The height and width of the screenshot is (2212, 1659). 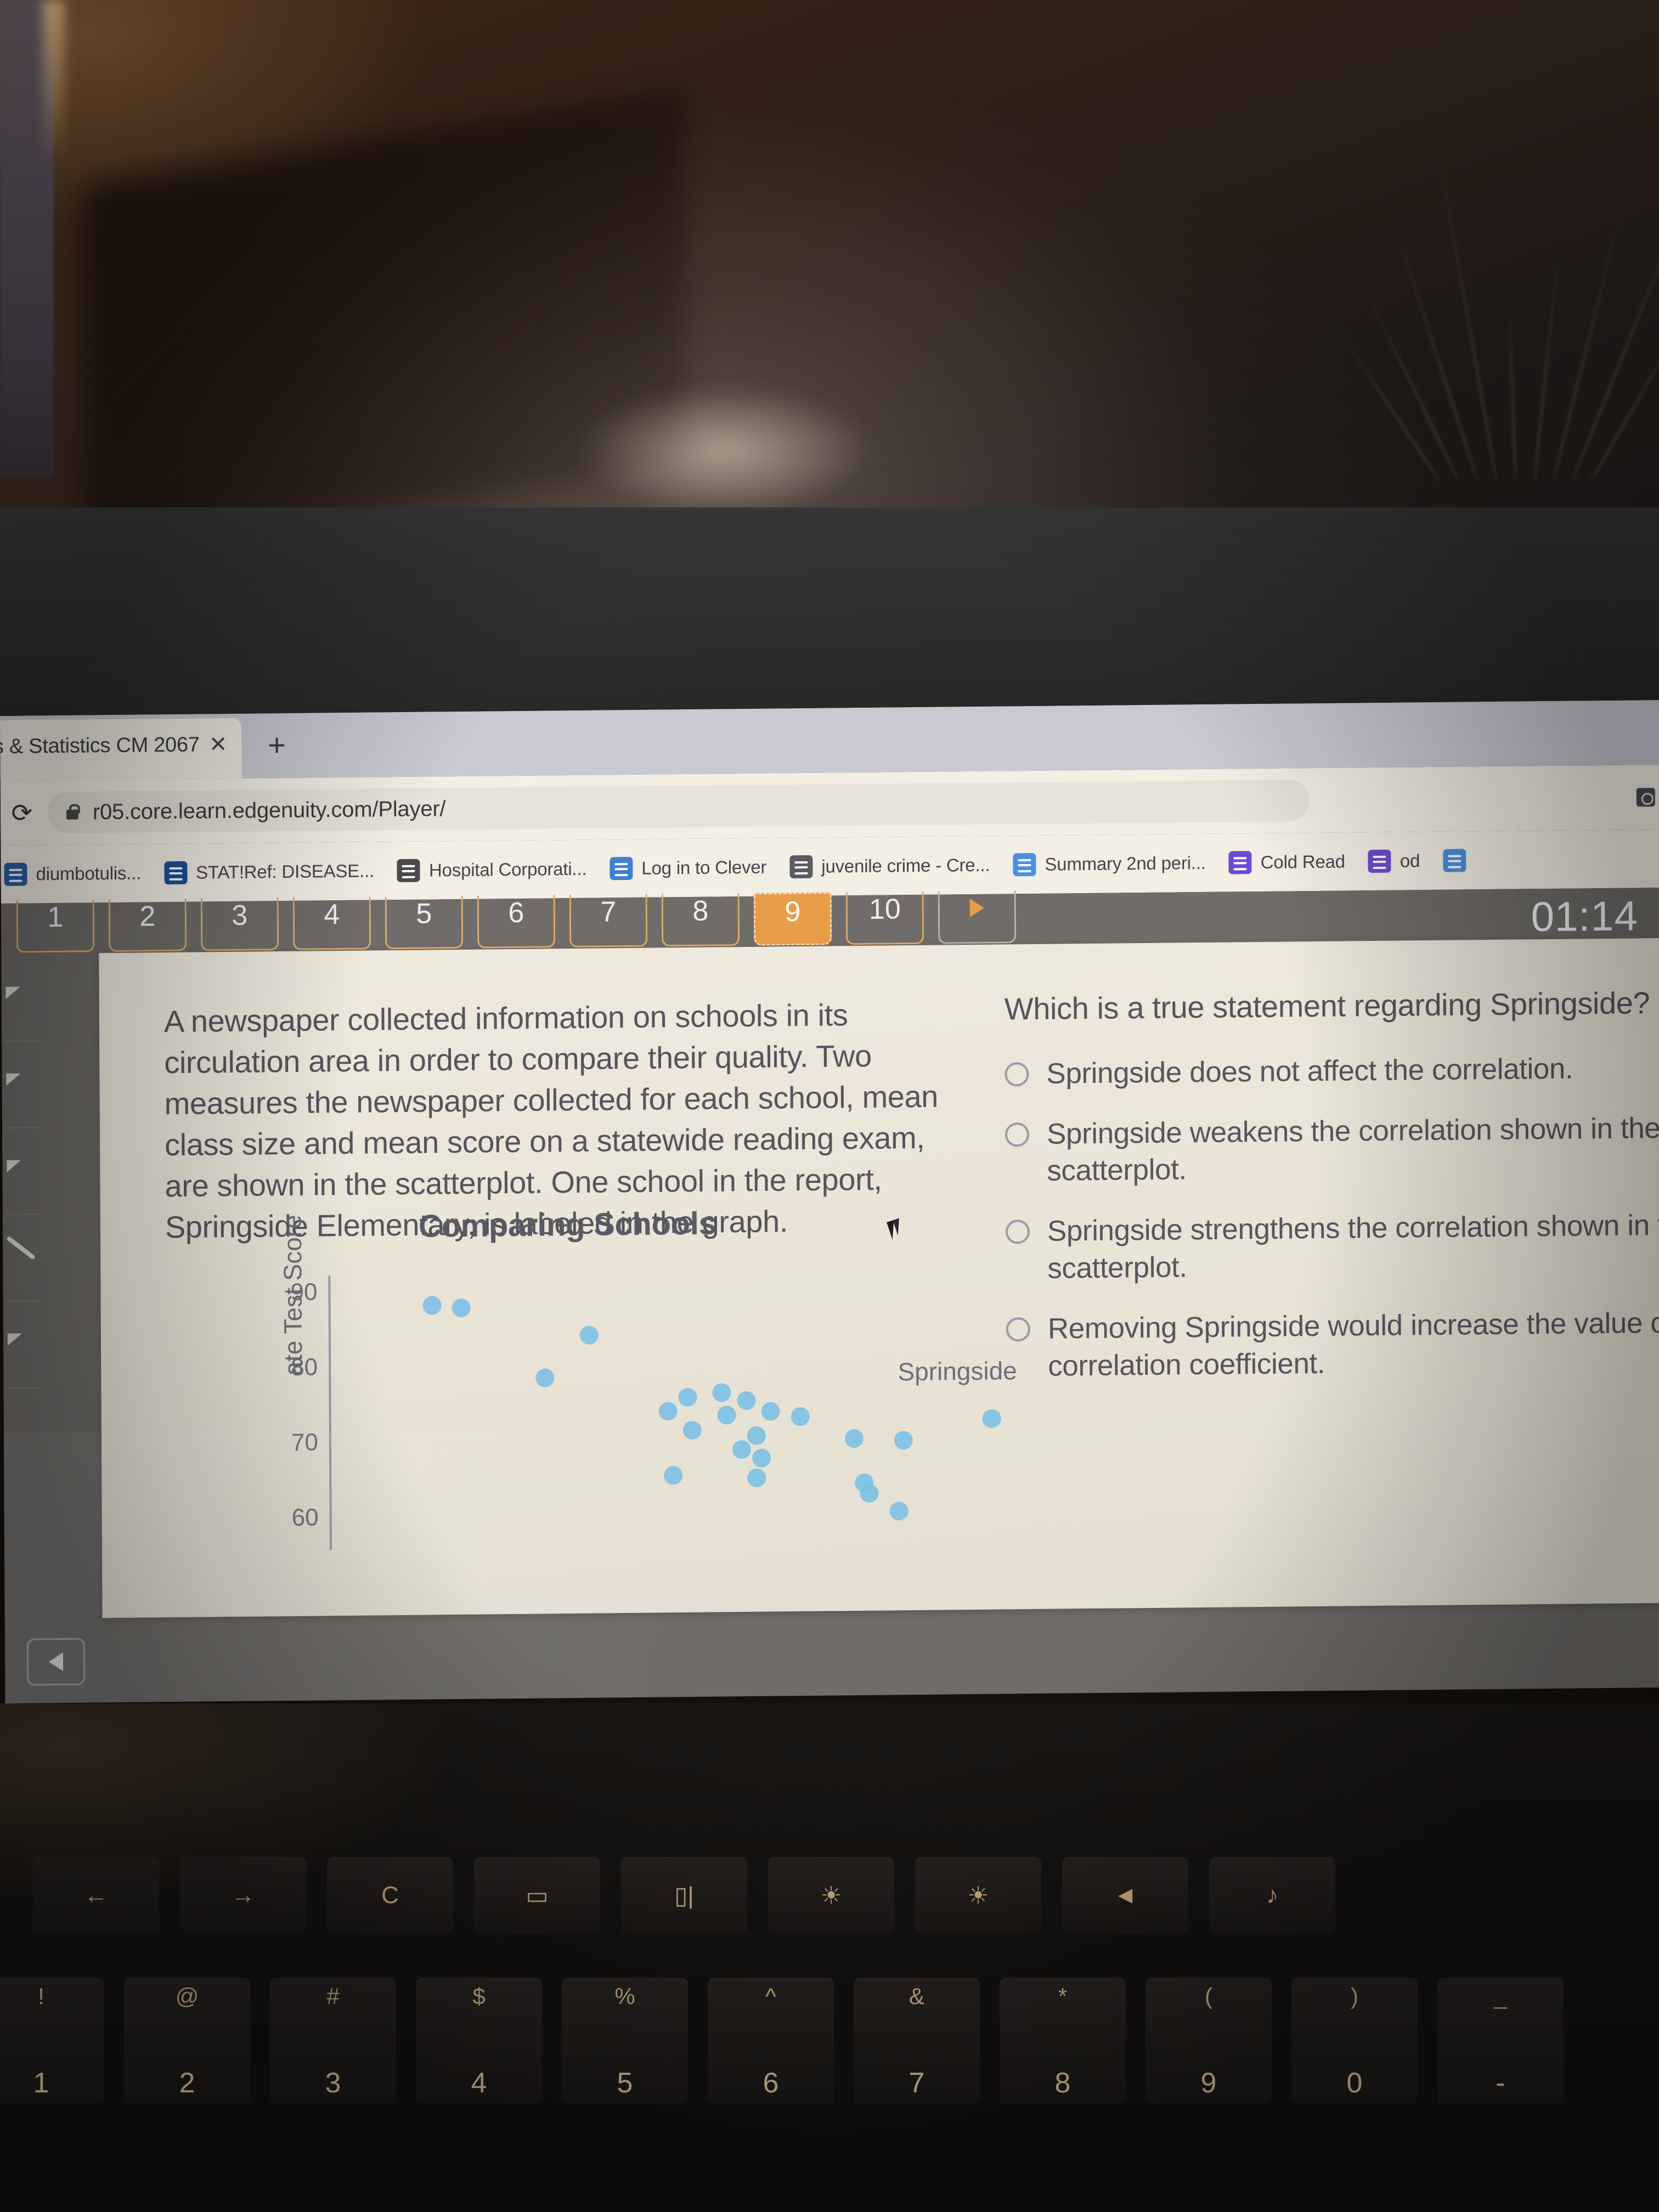 I want to click on eraser-tool, so click(x=22, y=1085).